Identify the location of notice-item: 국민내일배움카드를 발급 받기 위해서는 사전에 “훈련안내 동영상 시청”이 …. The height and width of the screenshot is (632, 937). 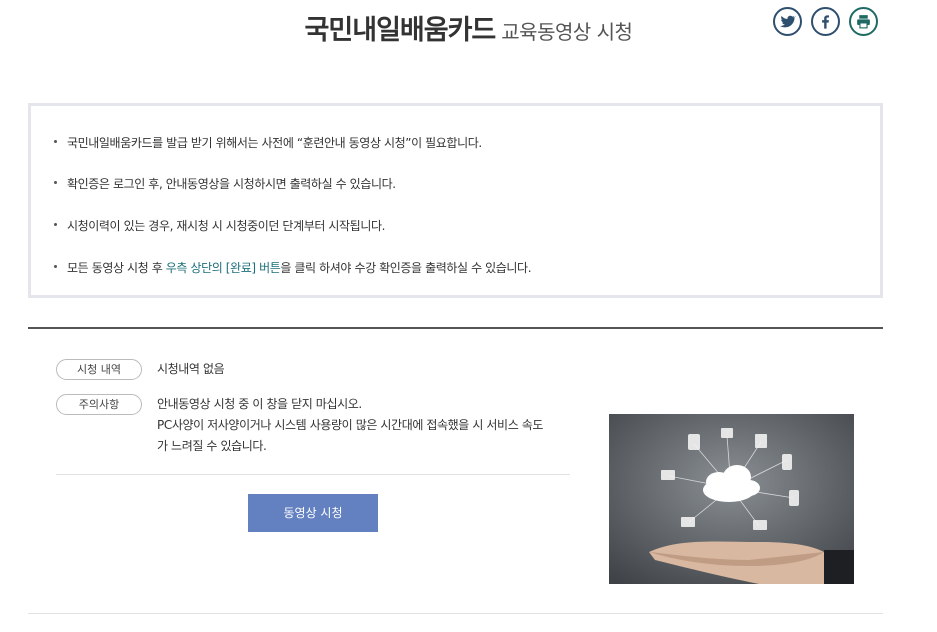
(268, 143).